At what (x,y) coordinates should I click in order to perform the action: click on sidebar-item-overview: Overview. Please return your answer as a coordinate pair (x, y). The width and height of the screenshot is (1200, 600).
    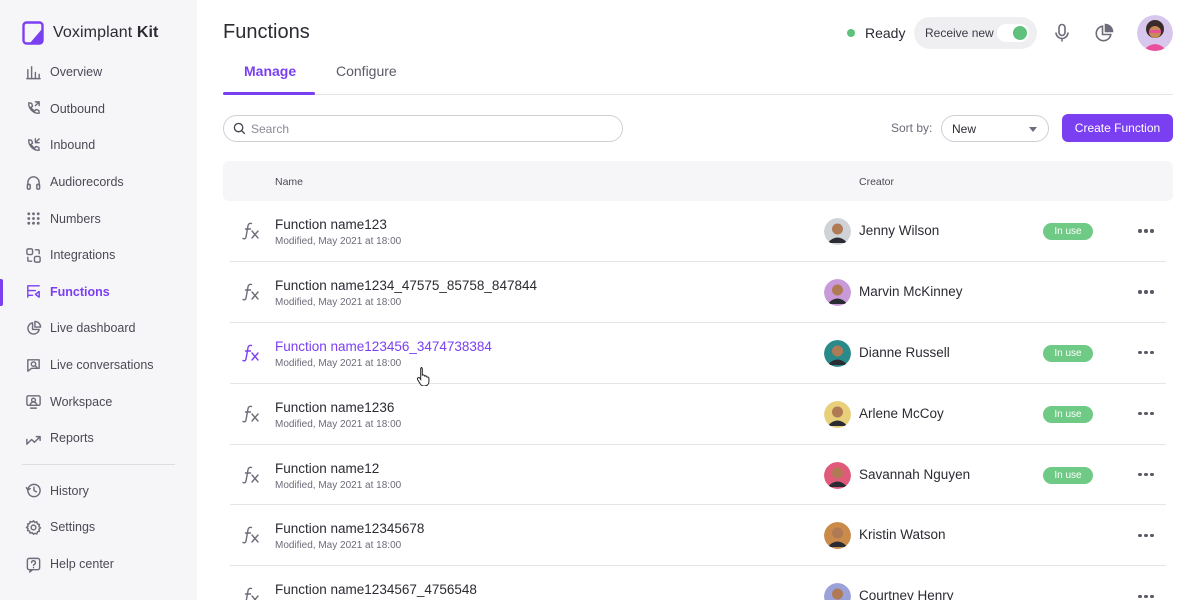
    Looking at the image, I should click on (98, 72).